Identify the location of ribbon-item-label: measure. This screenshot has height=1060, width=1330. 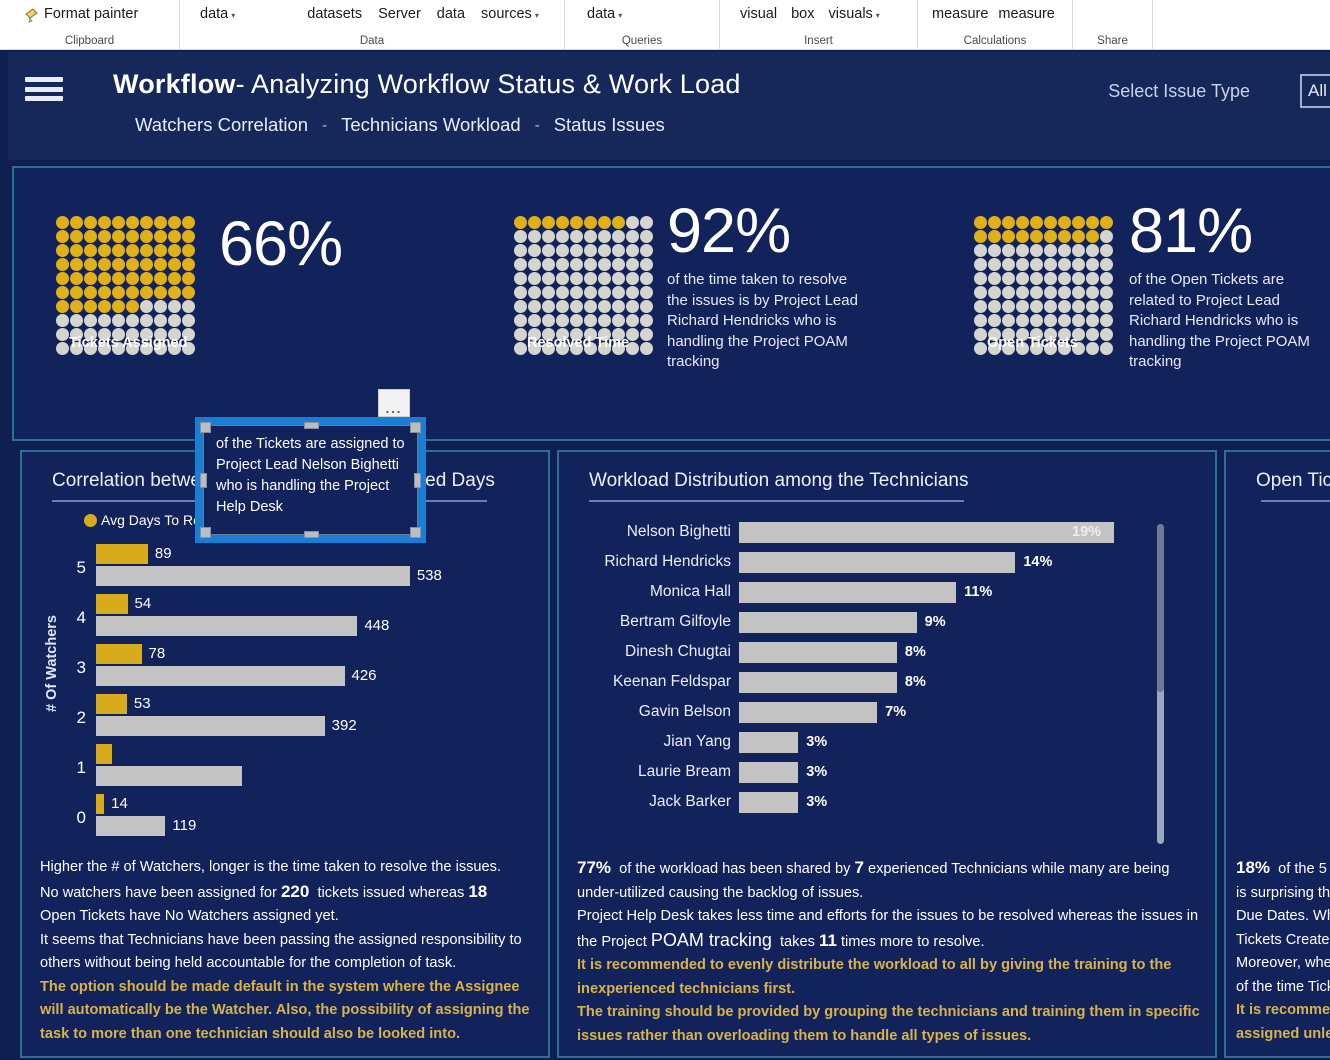
(1026, 14).